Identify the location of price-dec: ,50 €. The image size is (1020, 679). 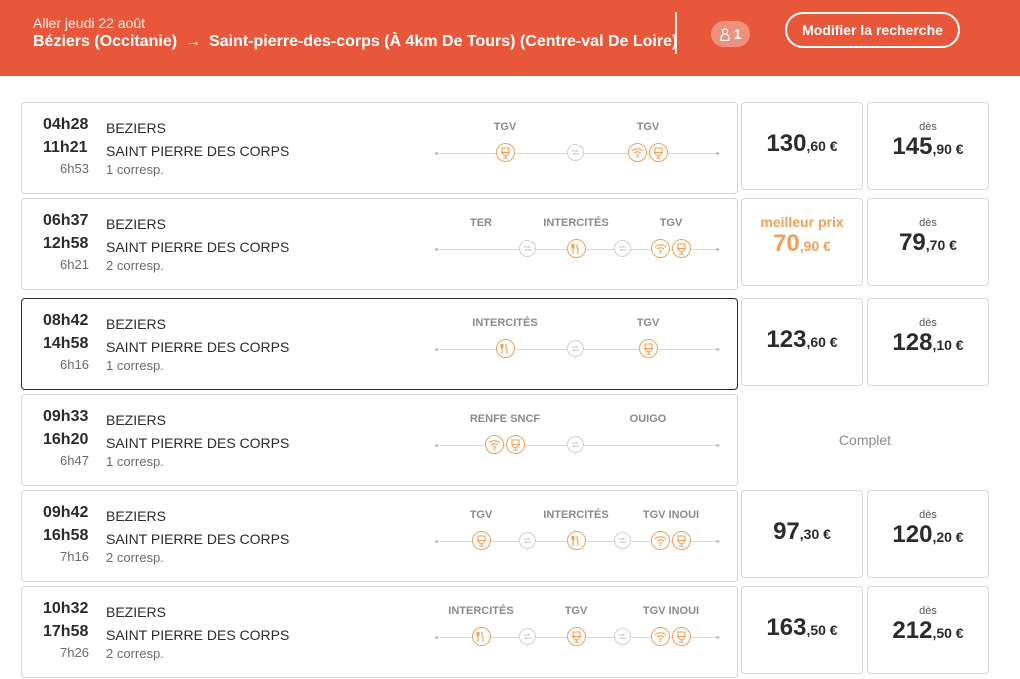
(948, 633).